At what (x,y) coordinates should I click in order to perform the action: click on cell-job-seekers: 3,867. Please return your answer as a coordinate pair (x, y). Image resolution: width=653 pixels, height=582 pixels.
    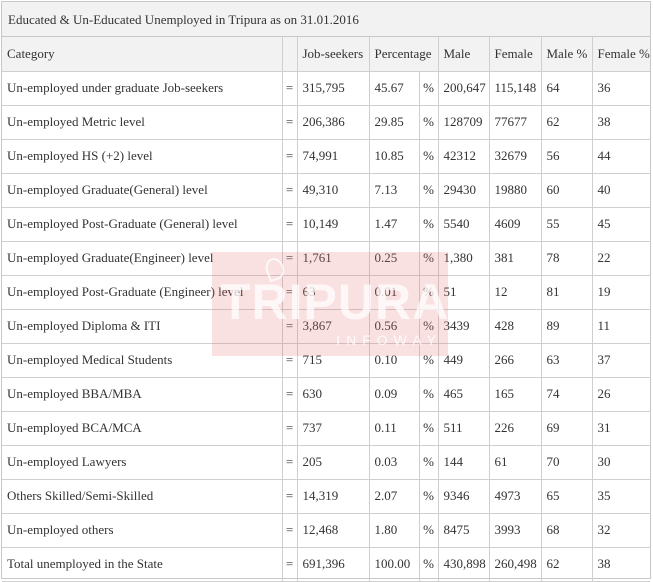
    Looking at the image, I should click on (333, 326).